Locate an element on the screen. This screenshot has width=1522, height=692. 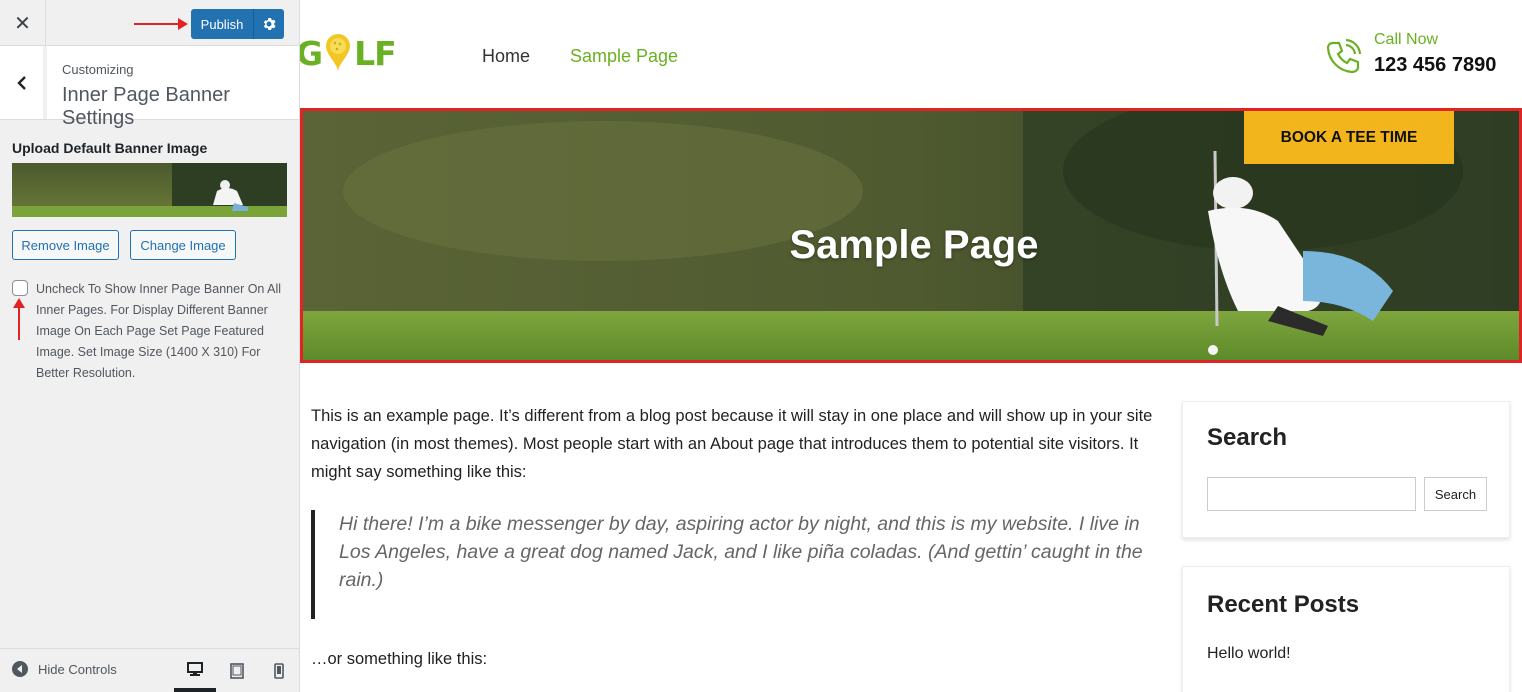
preview-desktop-button is located at coordinates (195, 670).